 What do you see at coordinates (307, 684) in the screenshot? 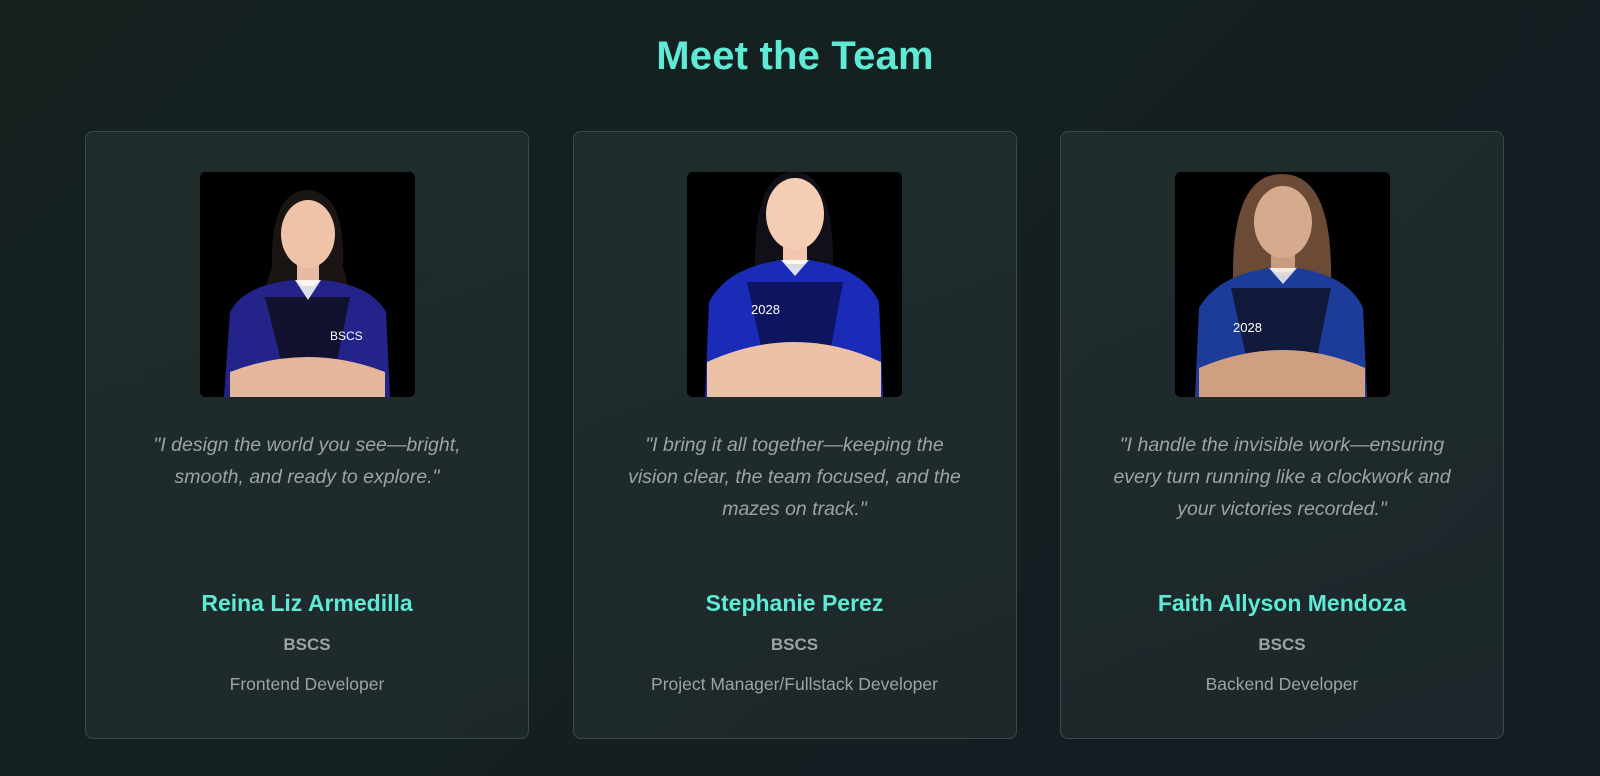
I see `member-role: Frontend Developer` at bounding box center [307, 684].